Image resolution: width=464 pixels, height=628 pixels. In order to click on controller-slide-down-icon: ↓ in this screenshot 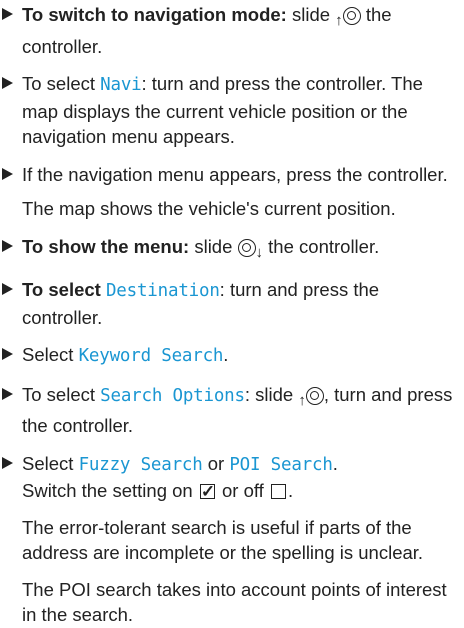, I will do `click(250, 252)`.